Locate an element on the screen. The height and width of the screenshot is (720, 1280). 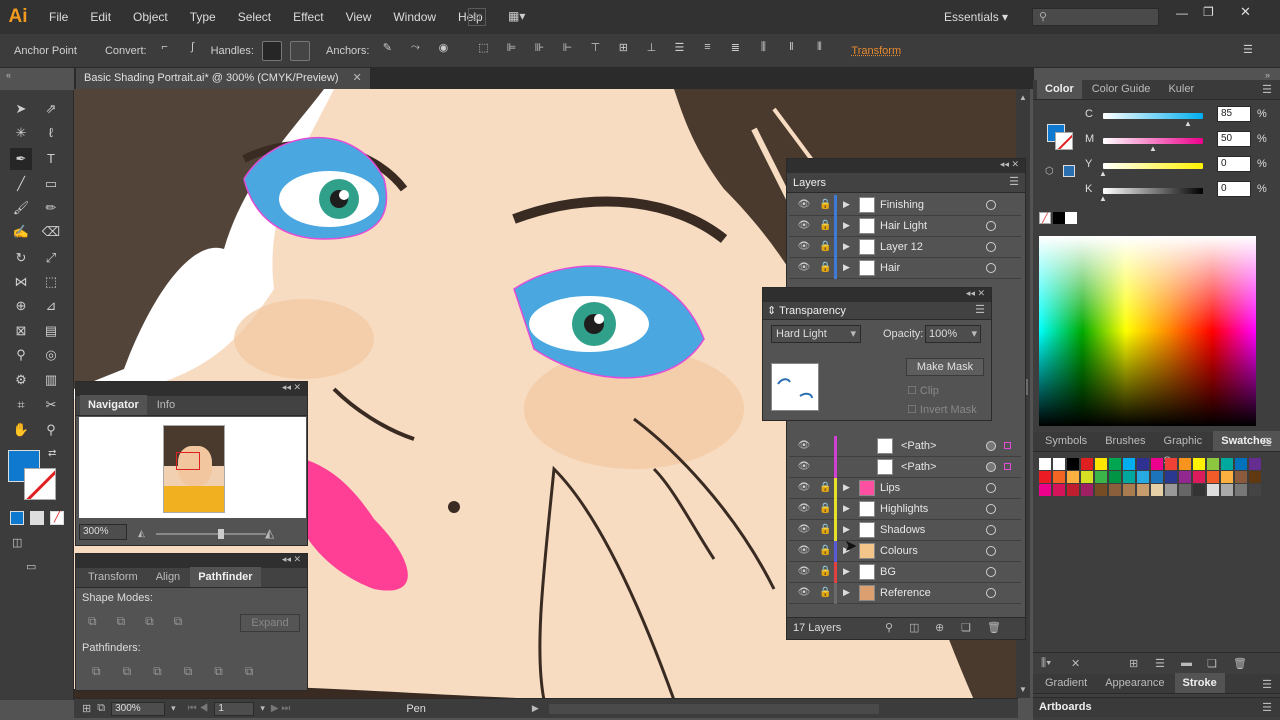
convert-smooth-icon: ∫ is located at coordinates (193, 51).